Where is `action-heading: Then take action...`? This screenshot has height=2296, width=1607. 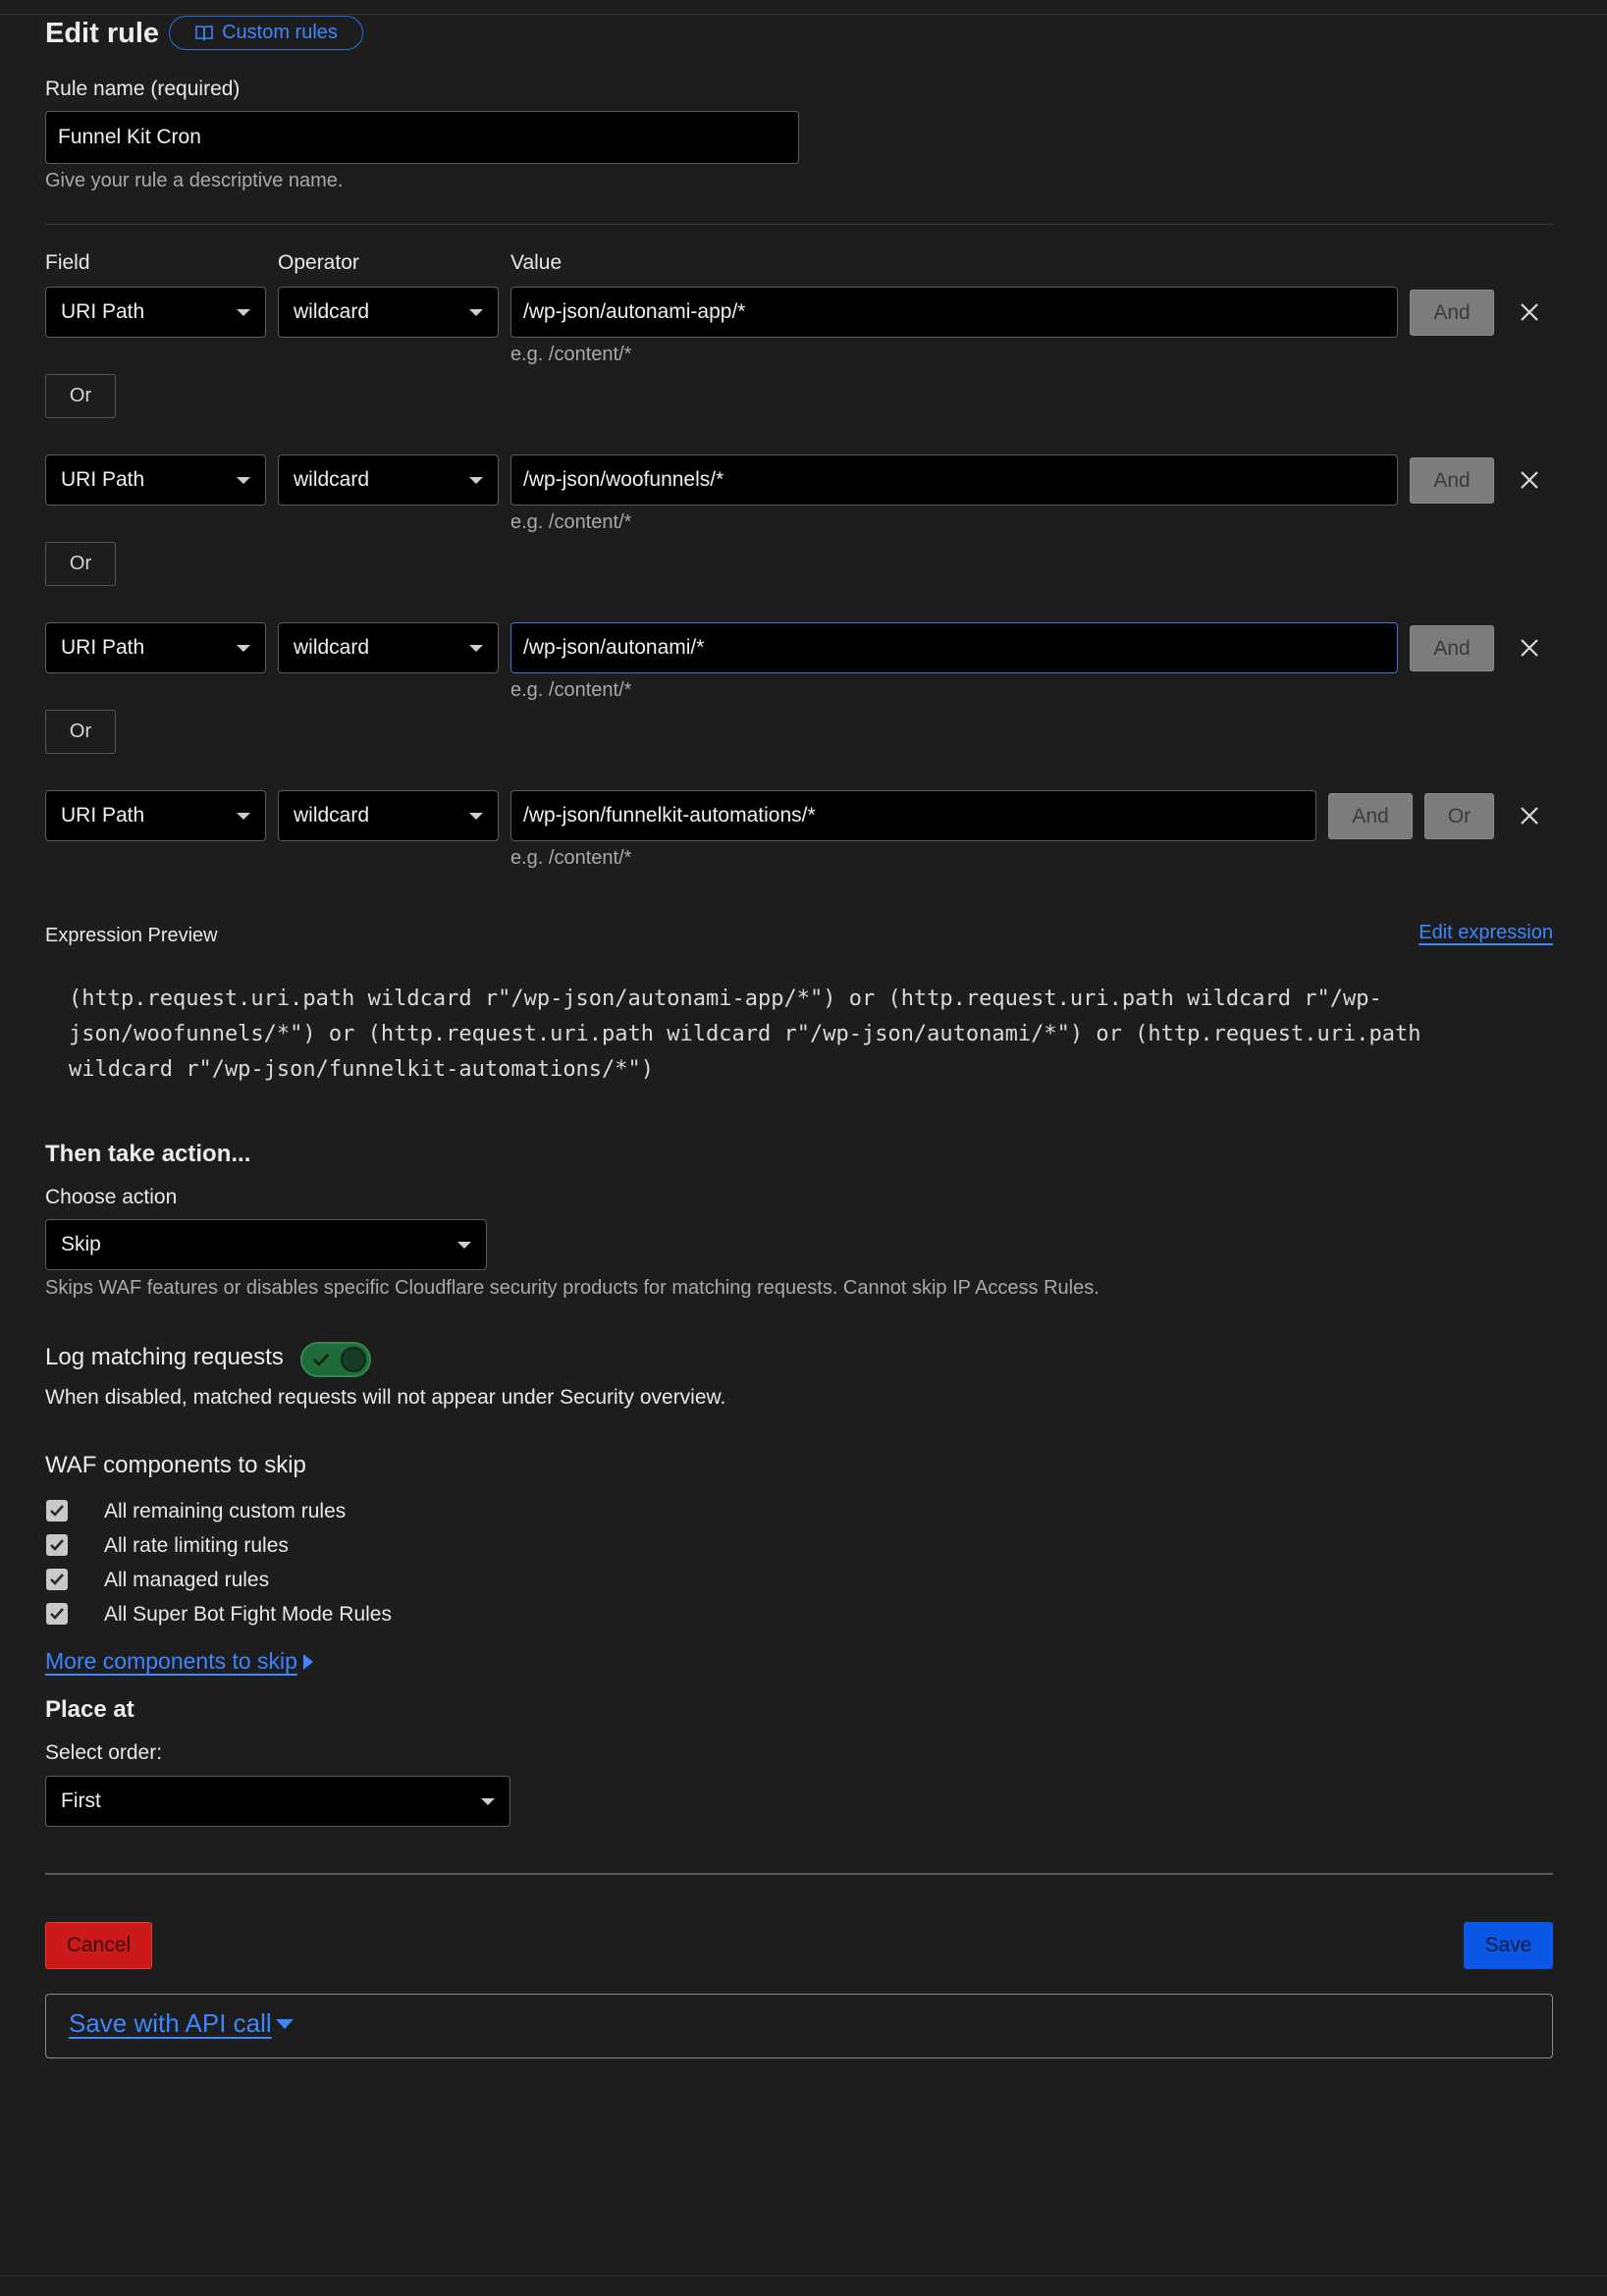
action-heading: Then take action... is located at coordinates (148, 1154).